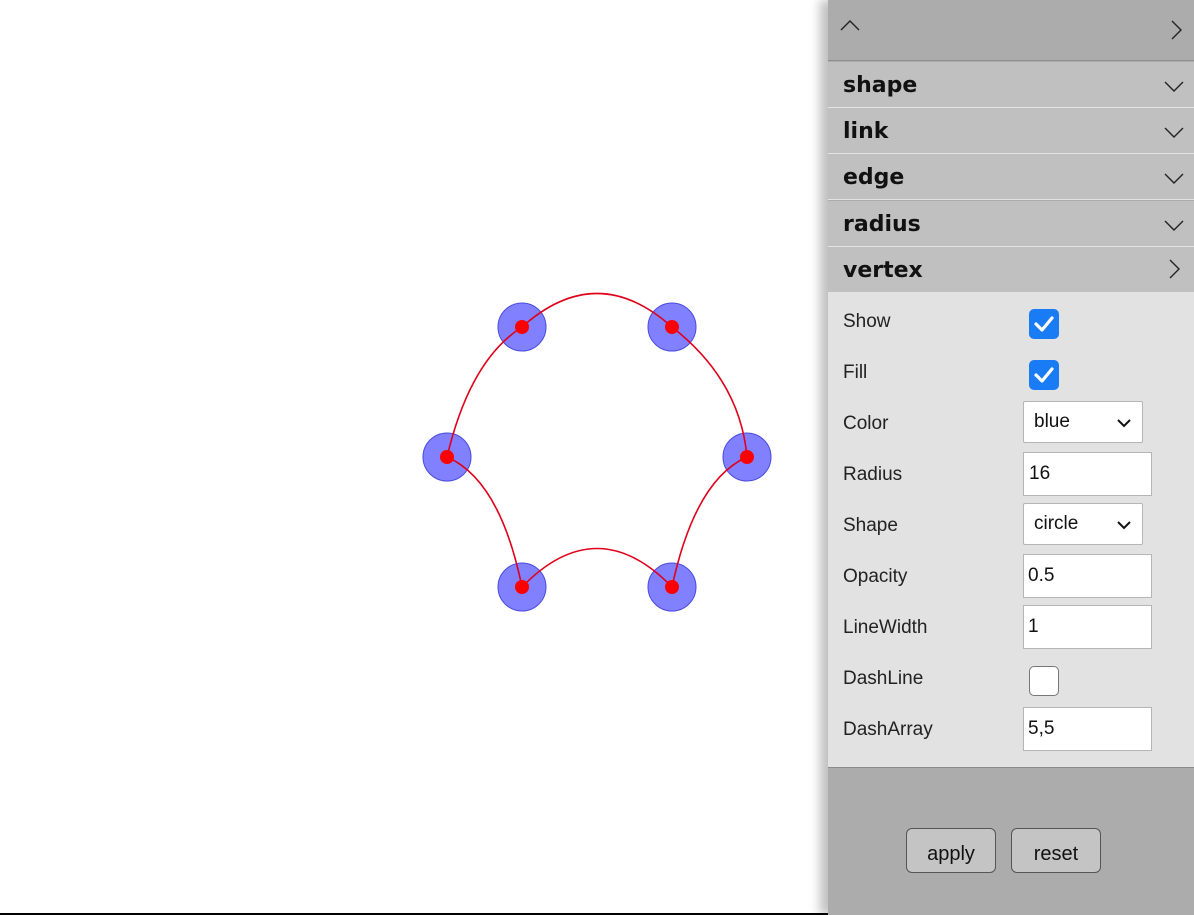 The image size is (1194, 915). I want to click on linewidth-label: LineWidth, so click(885, 627).